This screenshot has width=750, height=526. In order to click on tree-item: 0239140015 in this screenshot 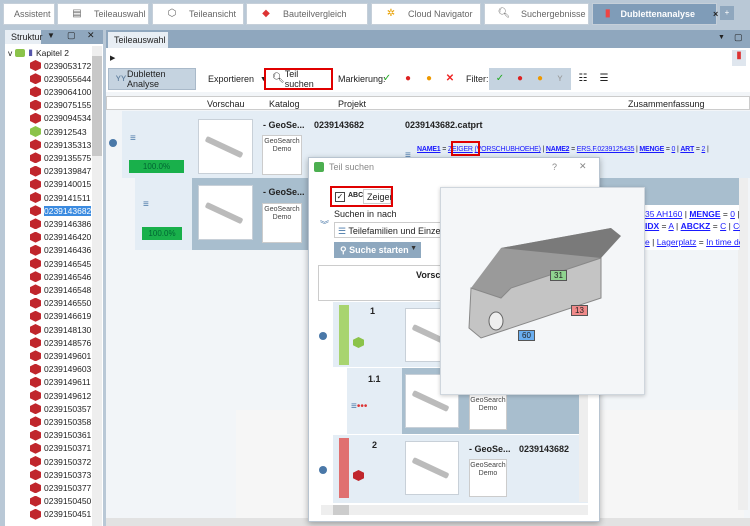, I will do `click(60, 184)`.